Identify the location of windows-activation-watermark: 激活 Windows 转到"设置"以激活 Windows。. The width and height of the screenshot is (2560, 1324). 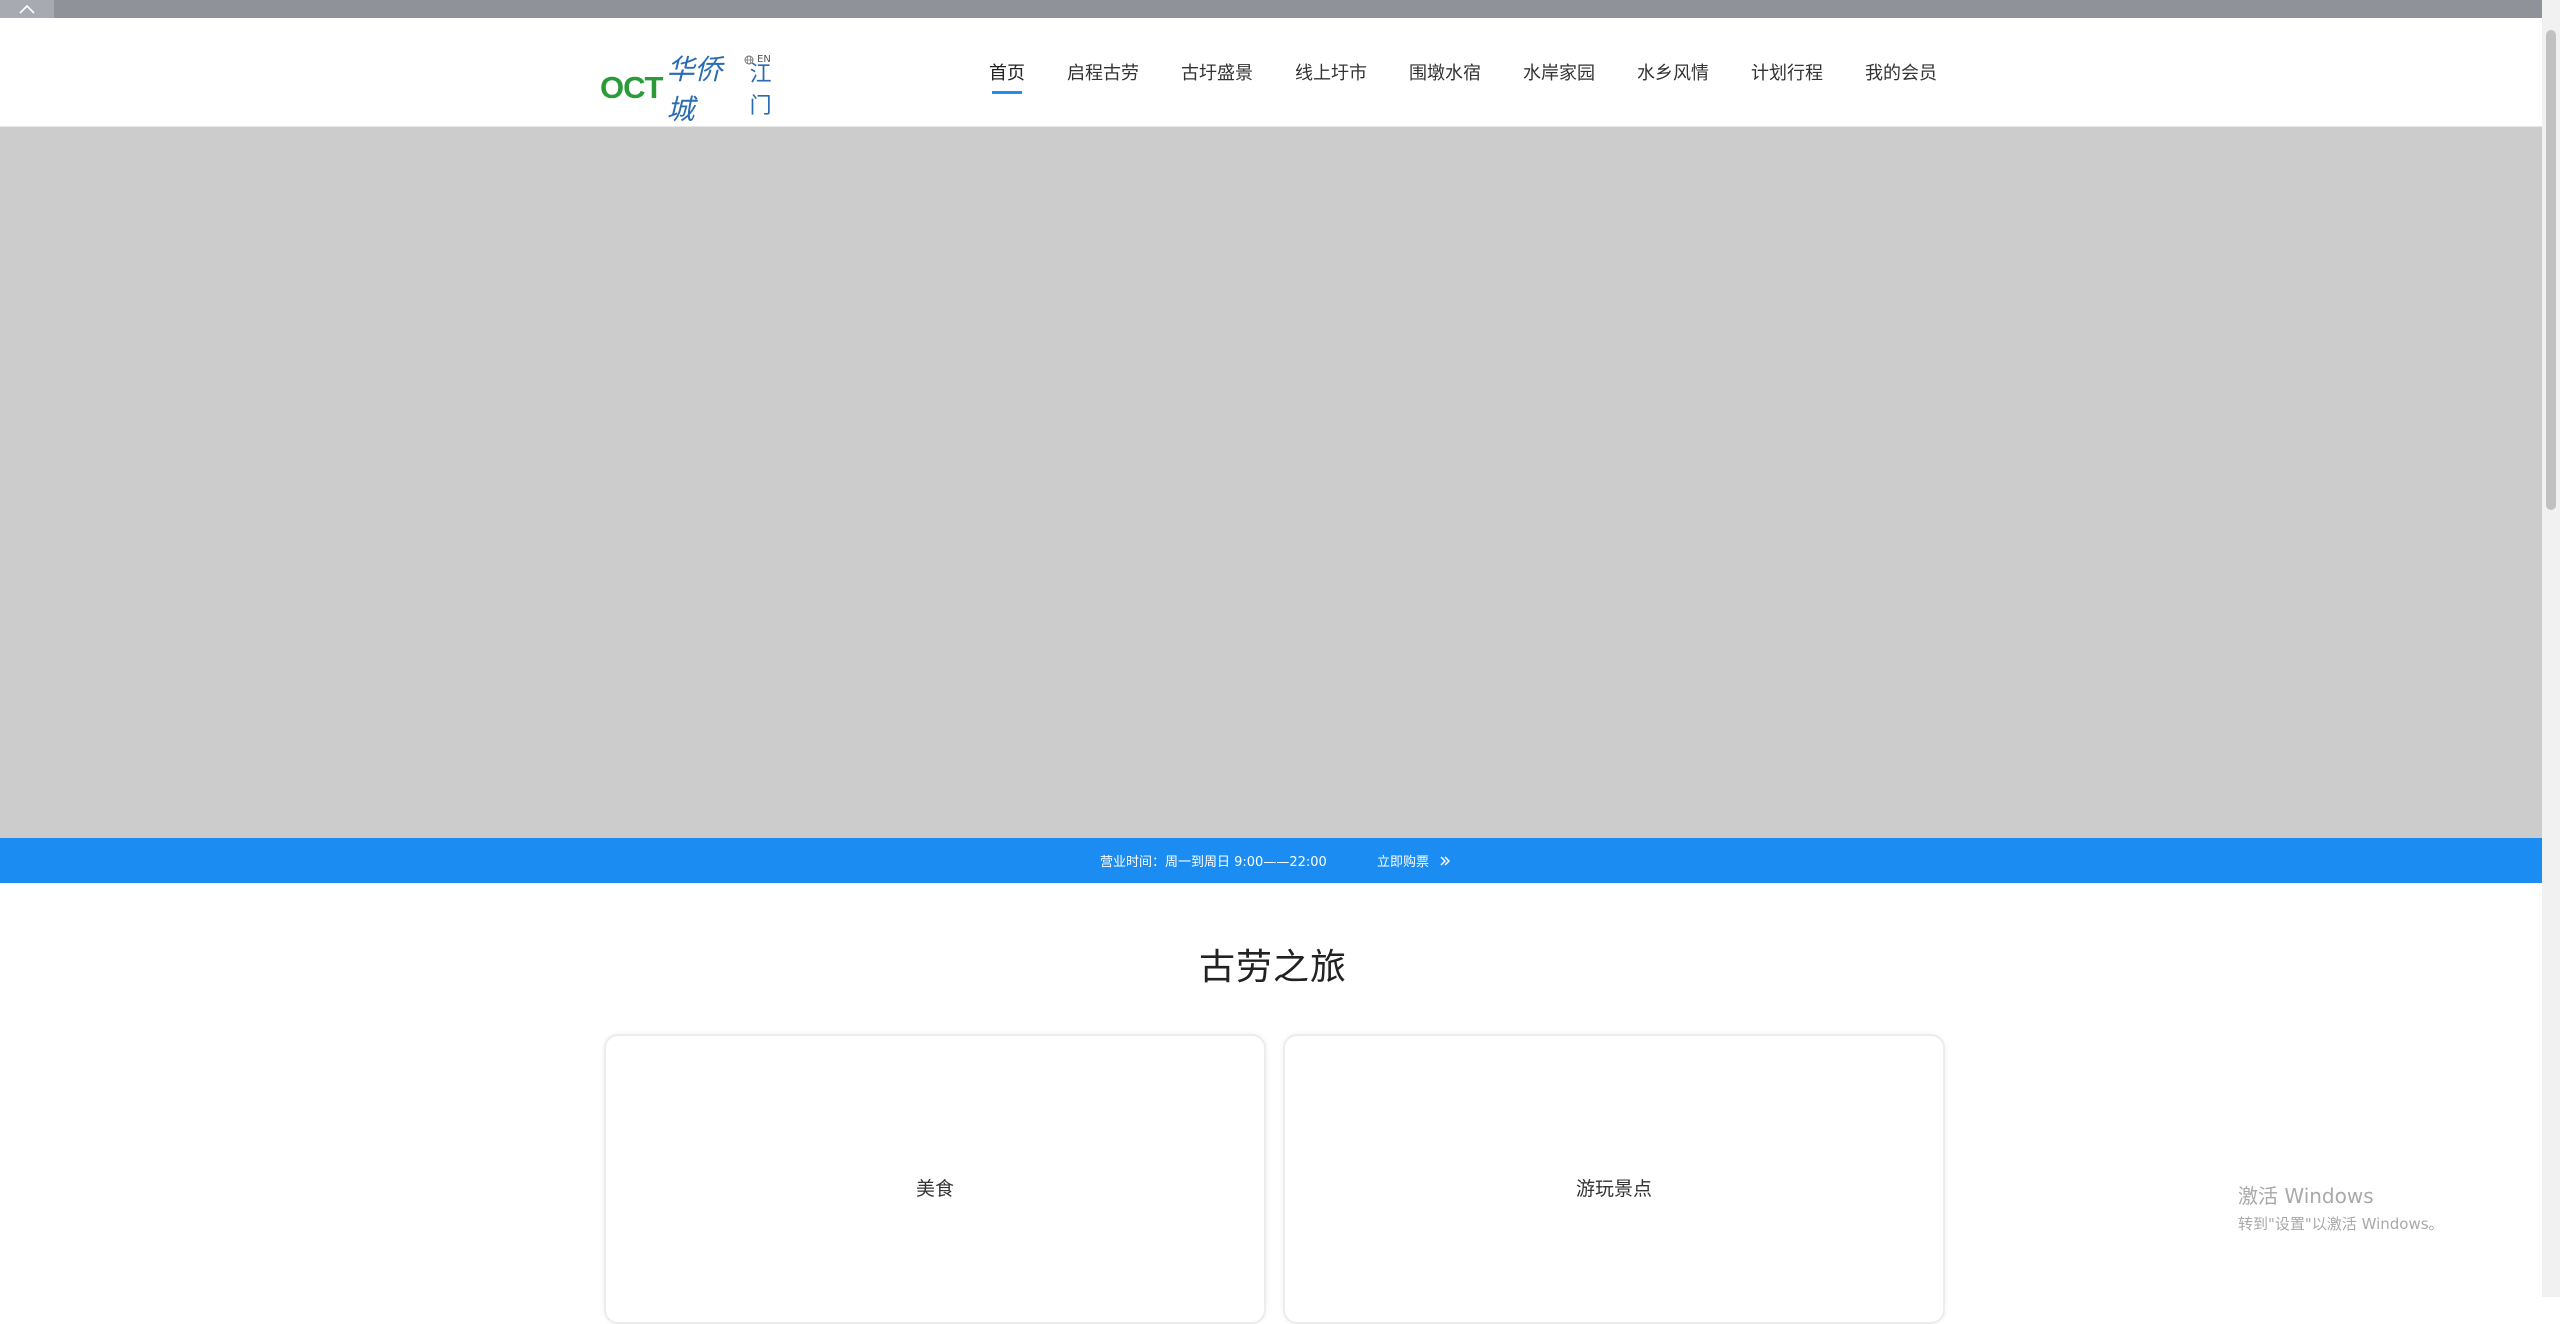
(2341, 1207).